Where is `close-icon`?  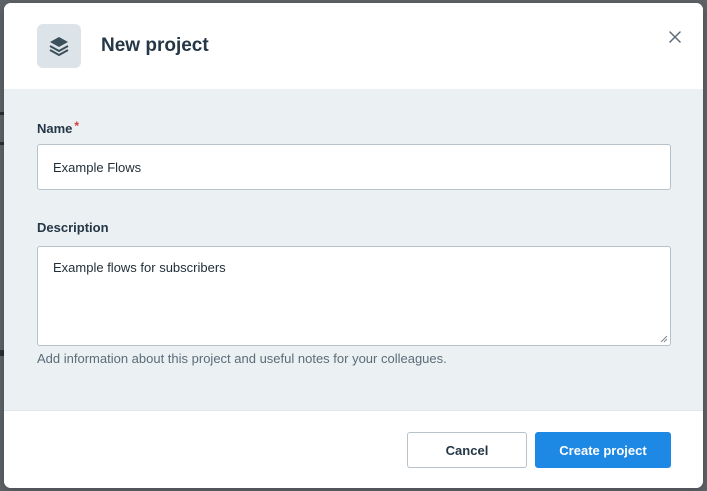 close-icon is located at coordinates (675, 37).